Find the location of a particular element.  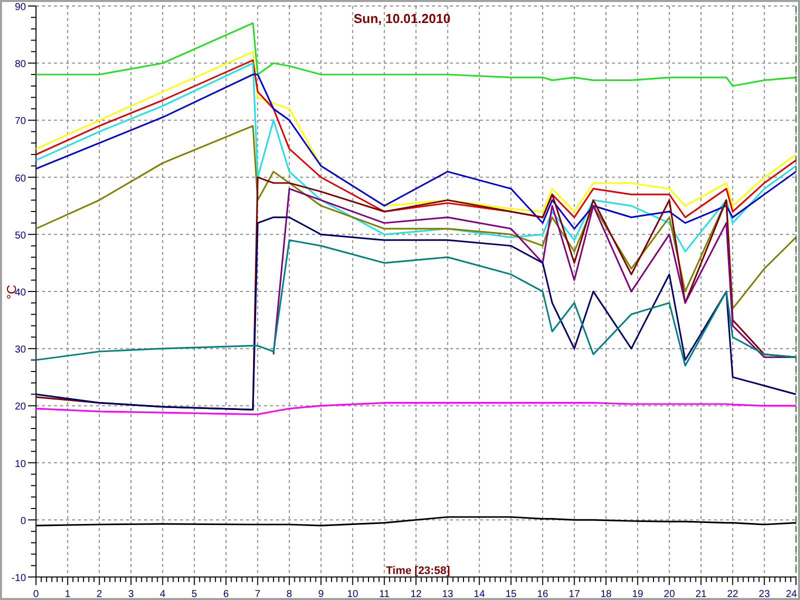

x-tick-label: 5 is located at coordinates (195, 593).